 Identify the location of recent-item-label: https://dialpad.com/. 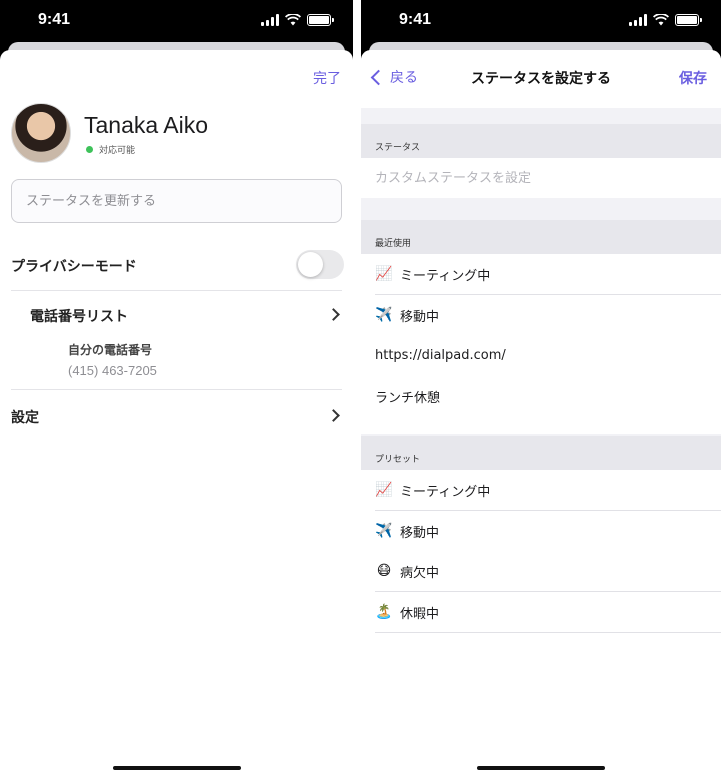
(440, 355).